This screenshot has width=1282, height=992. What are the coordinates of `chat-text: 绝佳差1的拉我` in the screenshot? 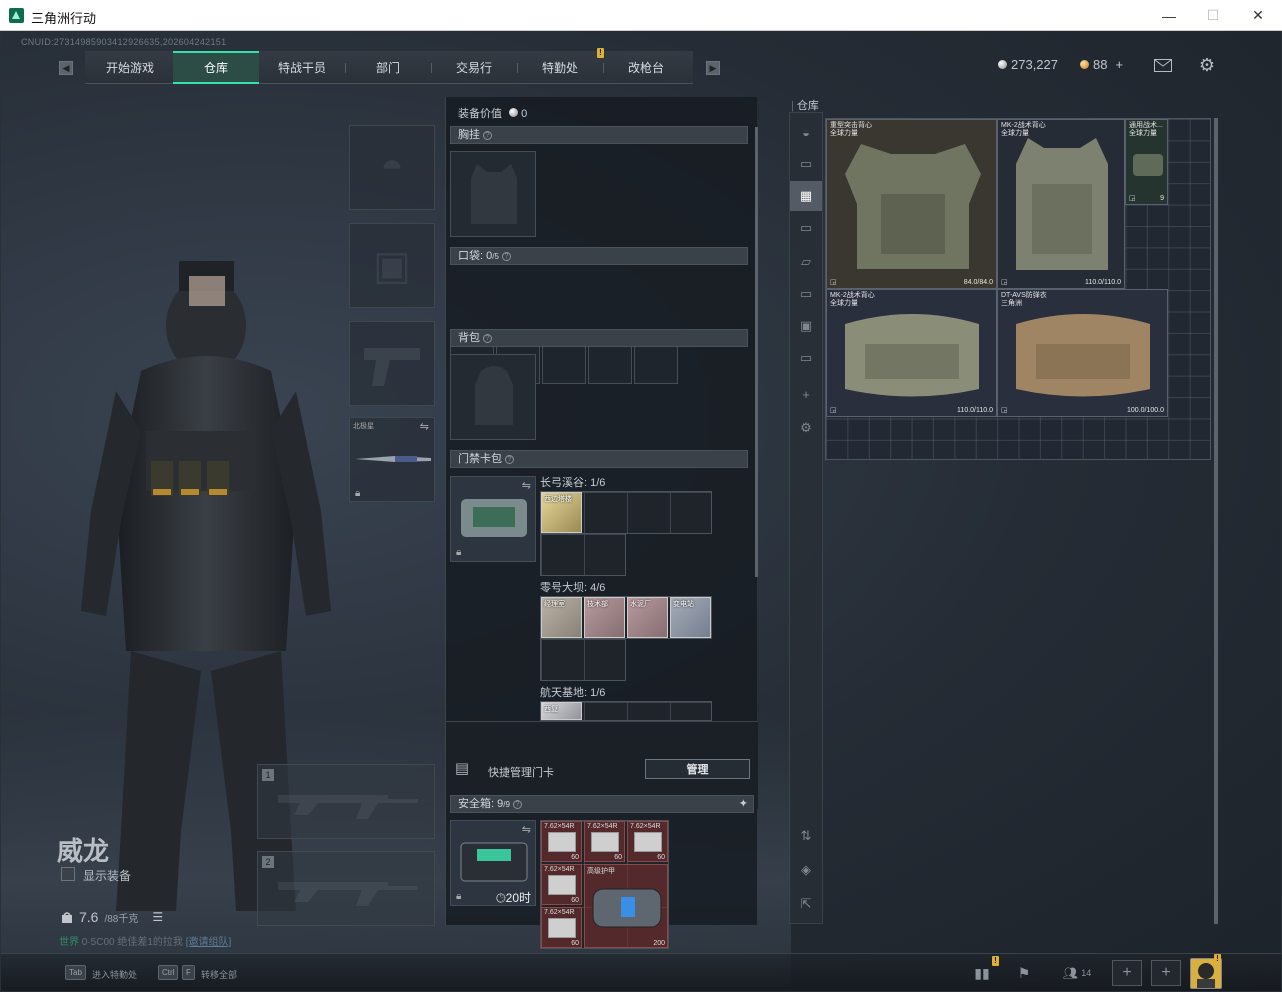 It's located at (150, 942).